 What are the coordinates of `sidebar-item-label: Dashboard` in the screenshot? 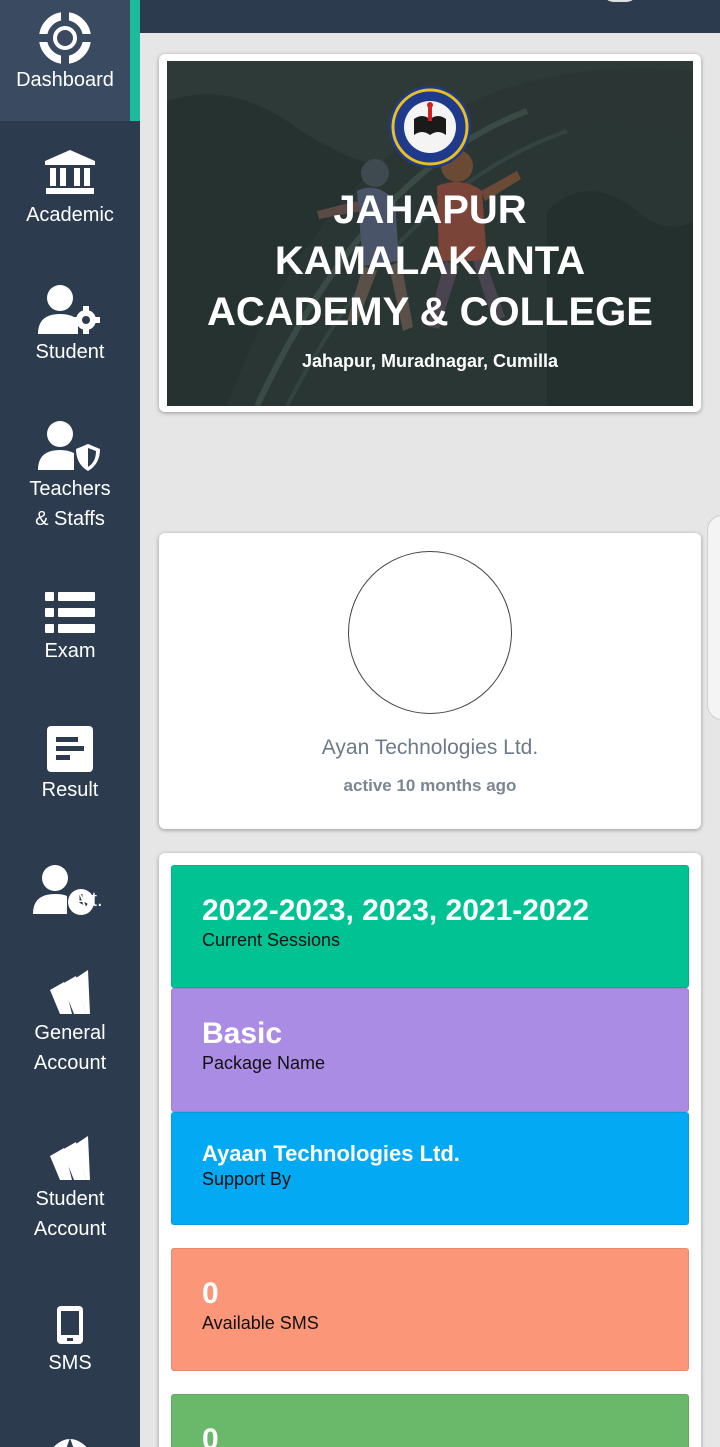 It's located at (65, 80).